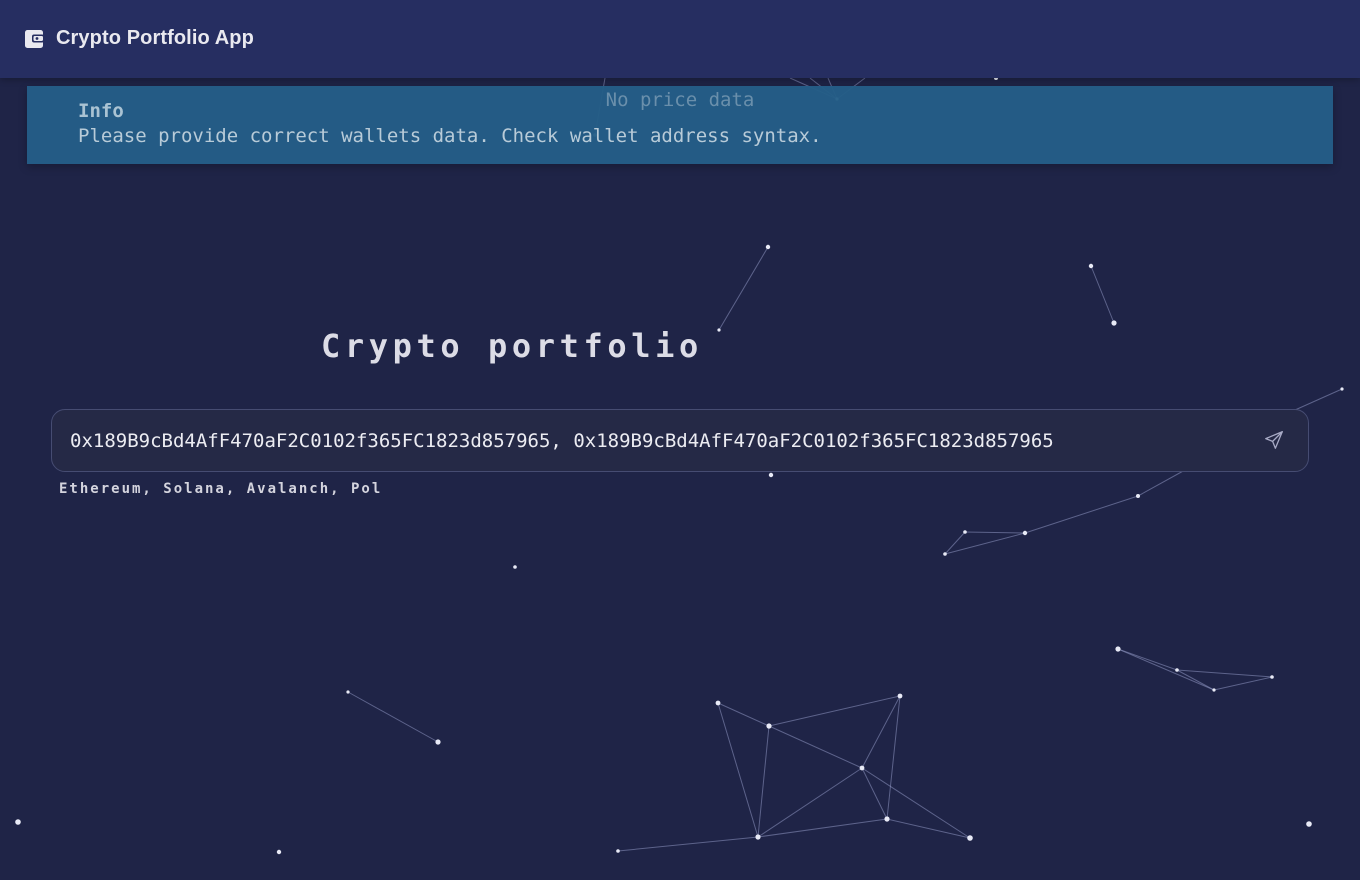 Image resolution: width=1360 pixels, height=880 pixels. I want to click on alert-title: Info, so click(101, 111).